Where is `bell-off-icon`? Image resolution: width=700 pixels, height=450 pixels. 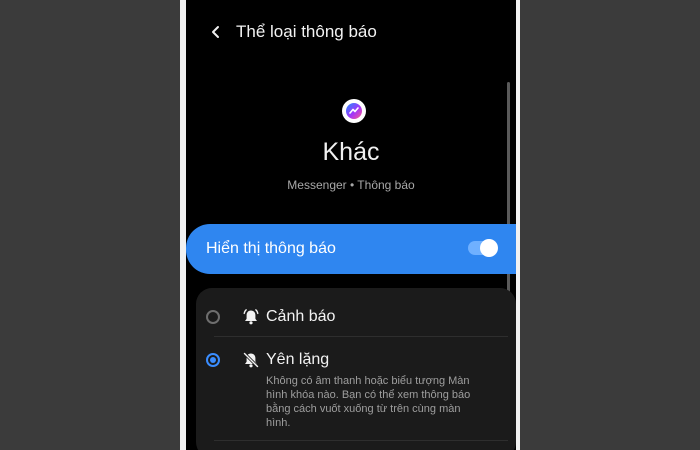 bell-off-icon is located at coordinates (251, 360).